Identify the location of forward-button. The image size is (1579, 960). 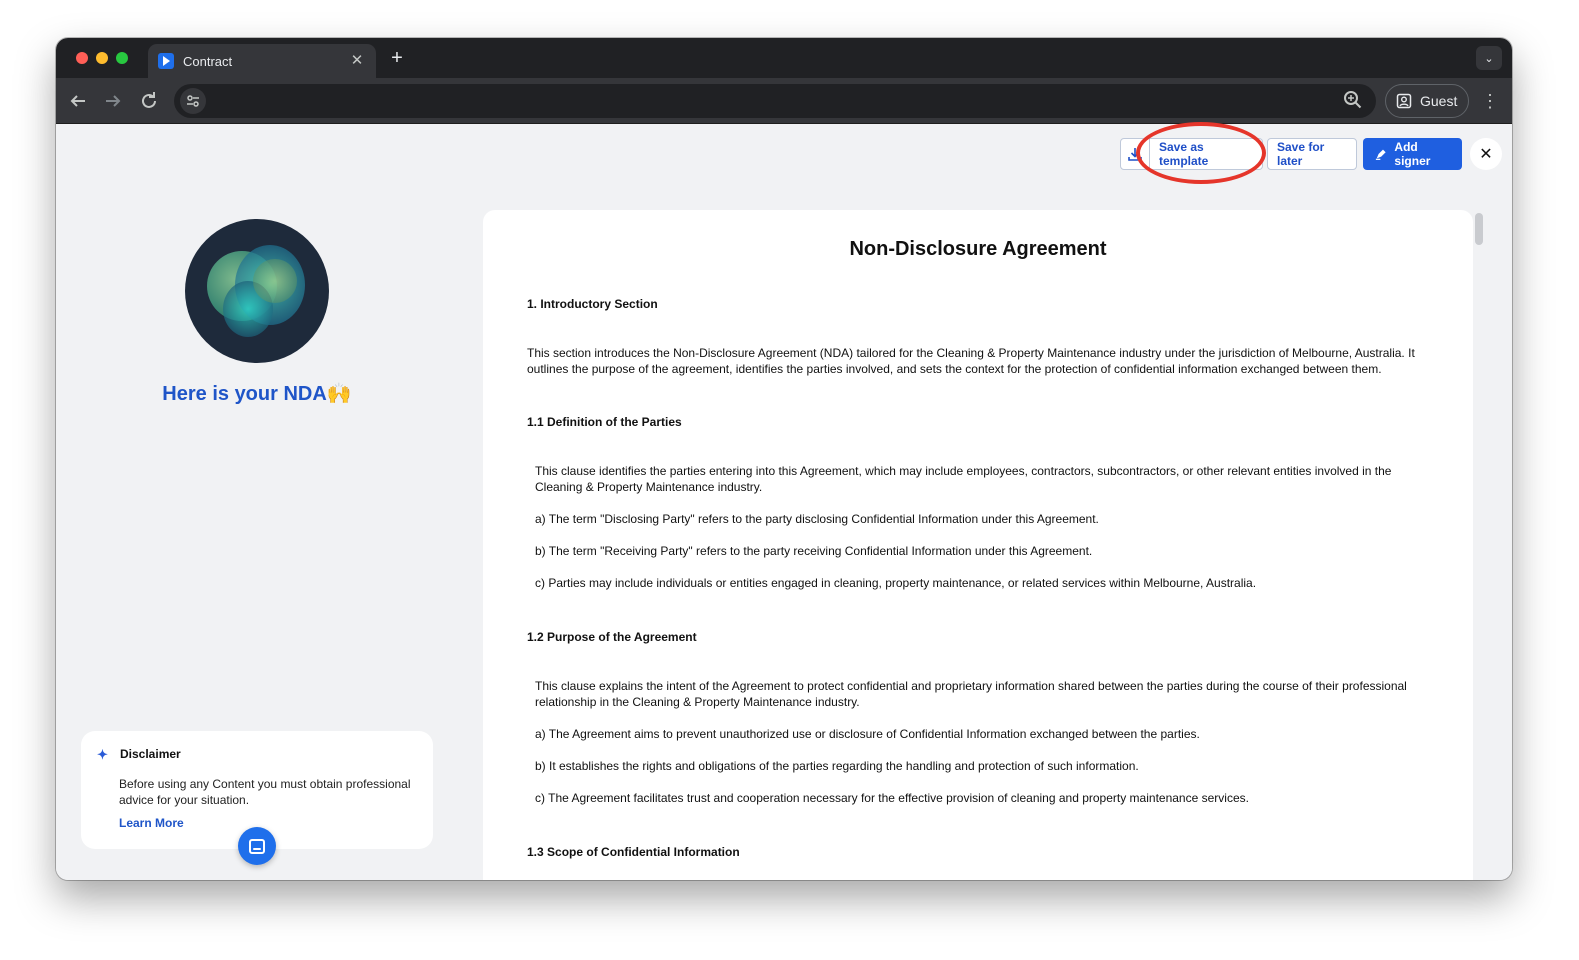
(113, 101).